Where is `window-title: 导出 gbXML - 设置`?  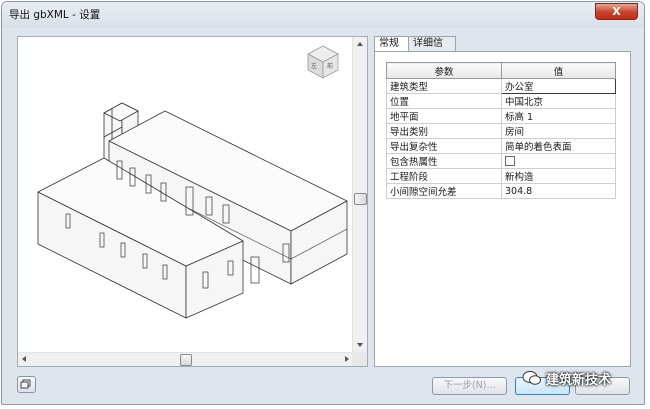 window-title: 导出 gbXML - 设置 is located at coordinates (55, 15).